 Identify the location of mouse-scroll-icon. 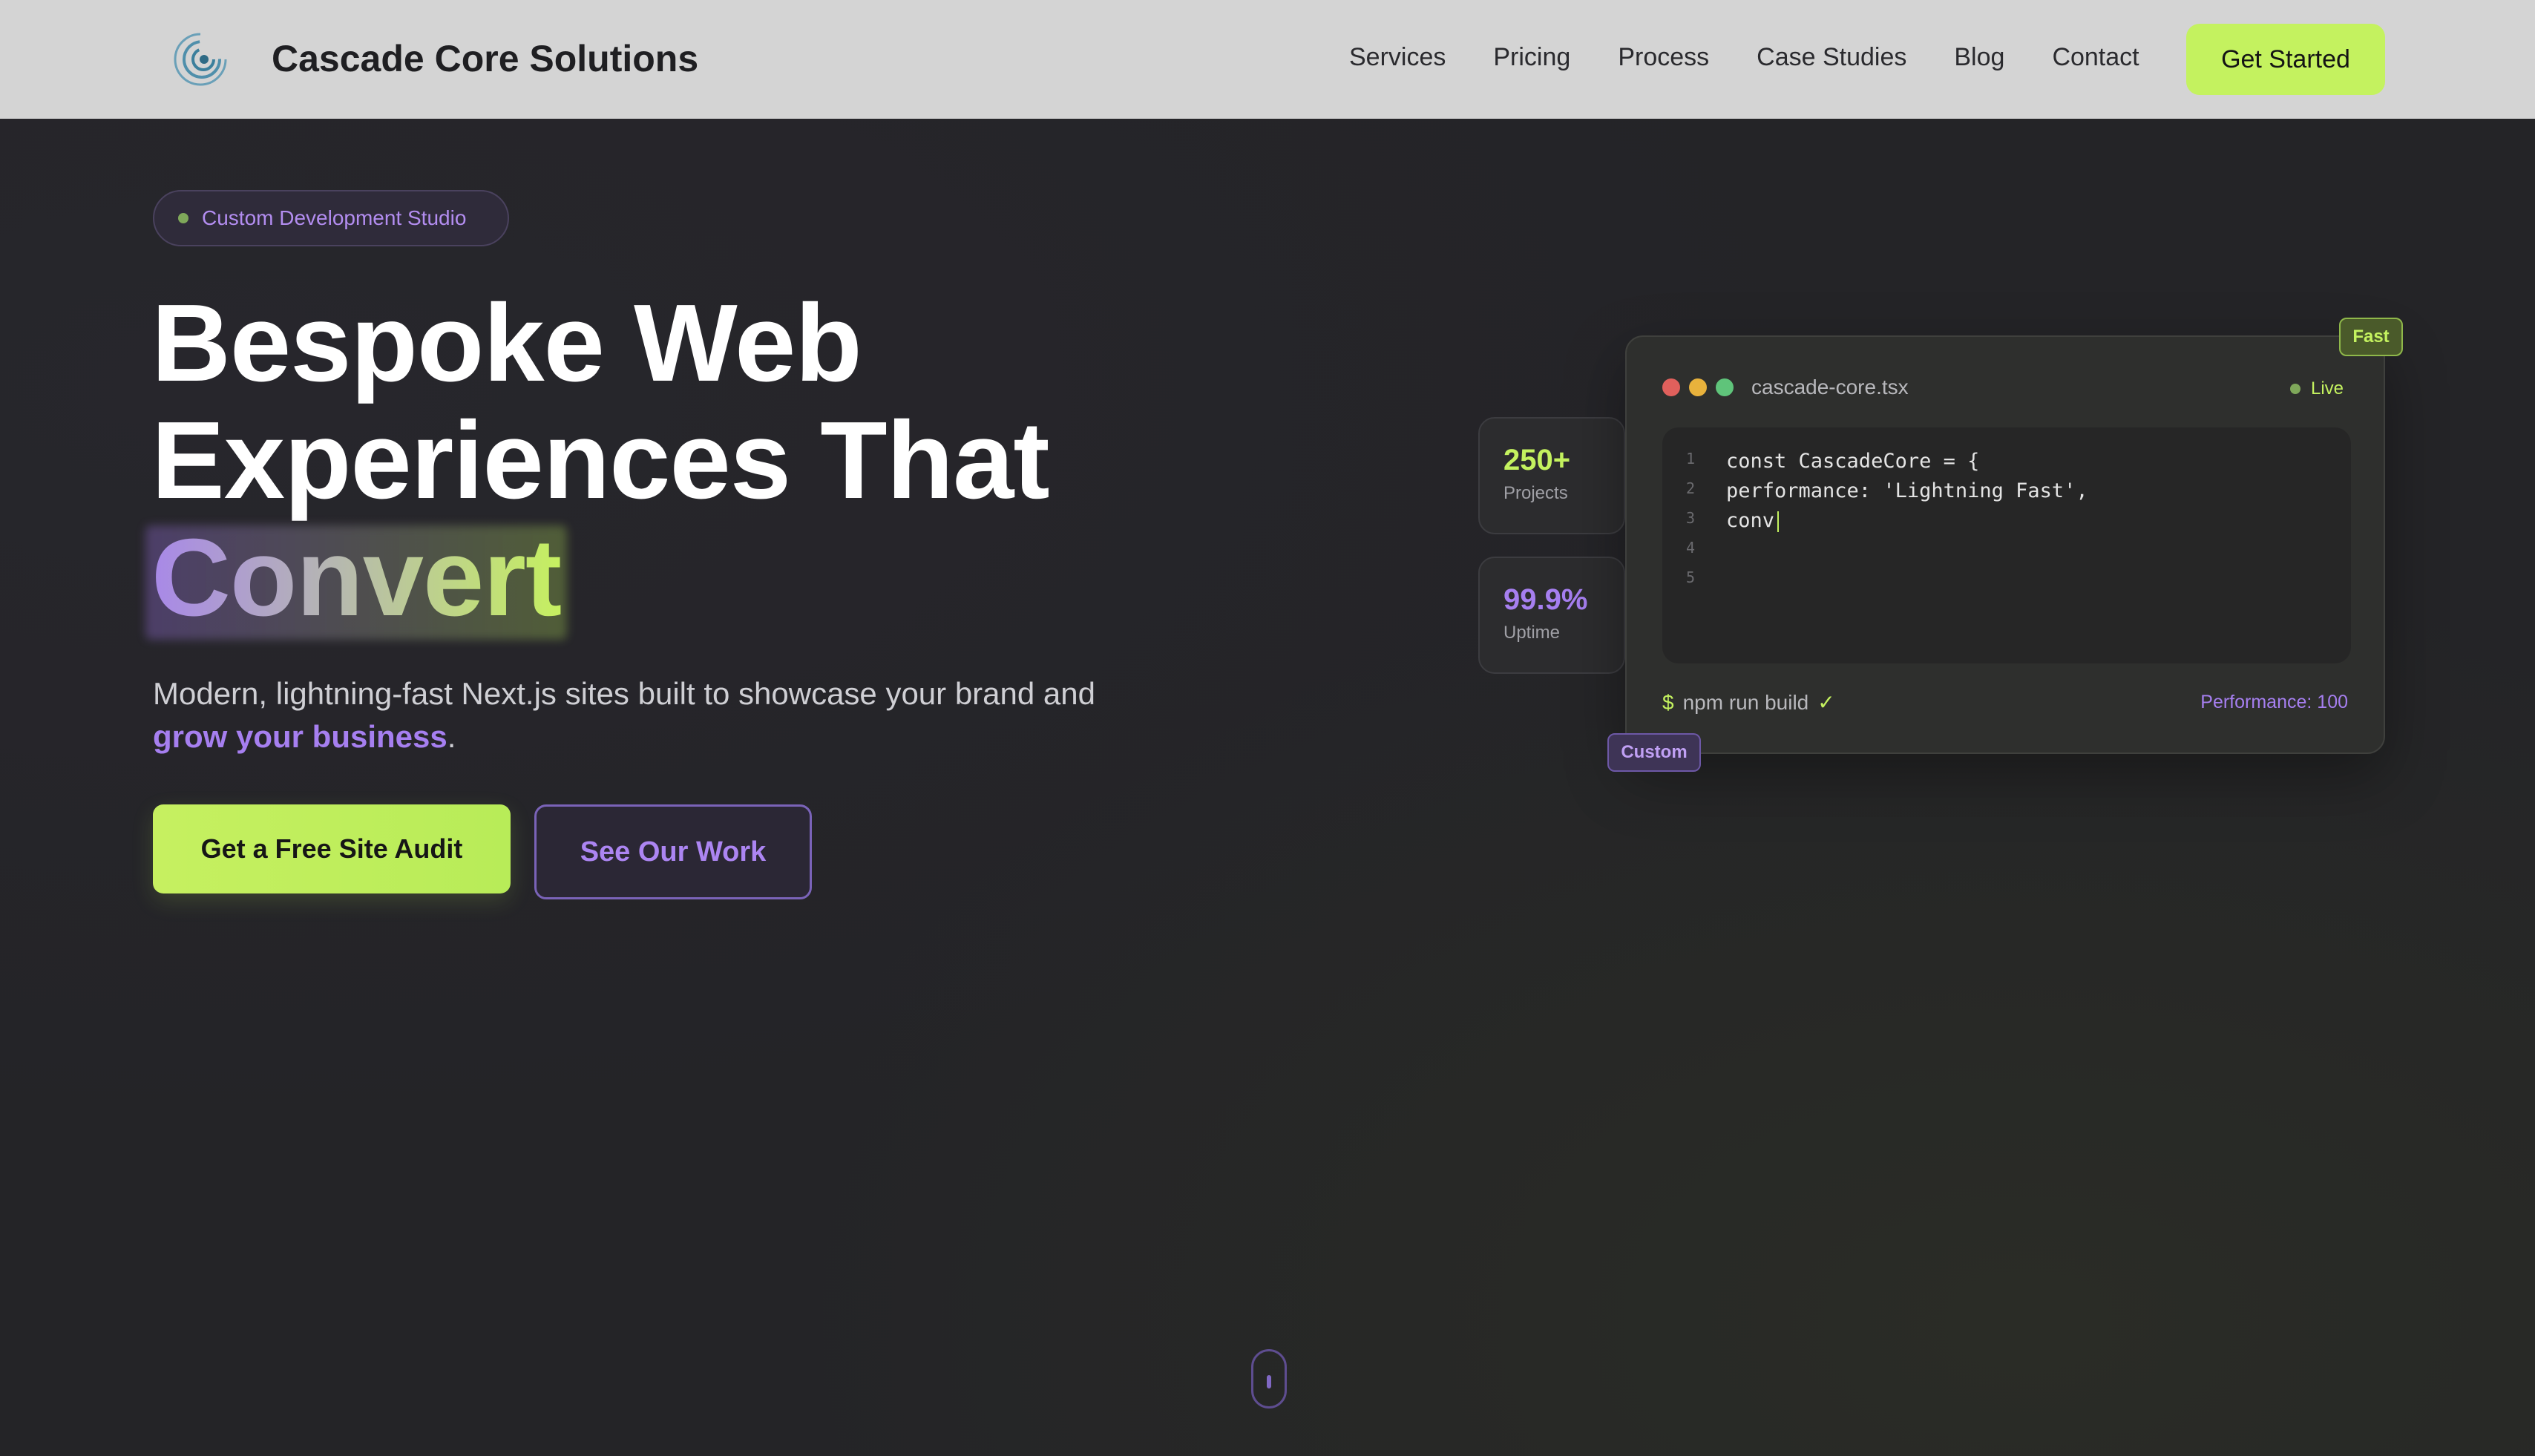
(1269, 1379).